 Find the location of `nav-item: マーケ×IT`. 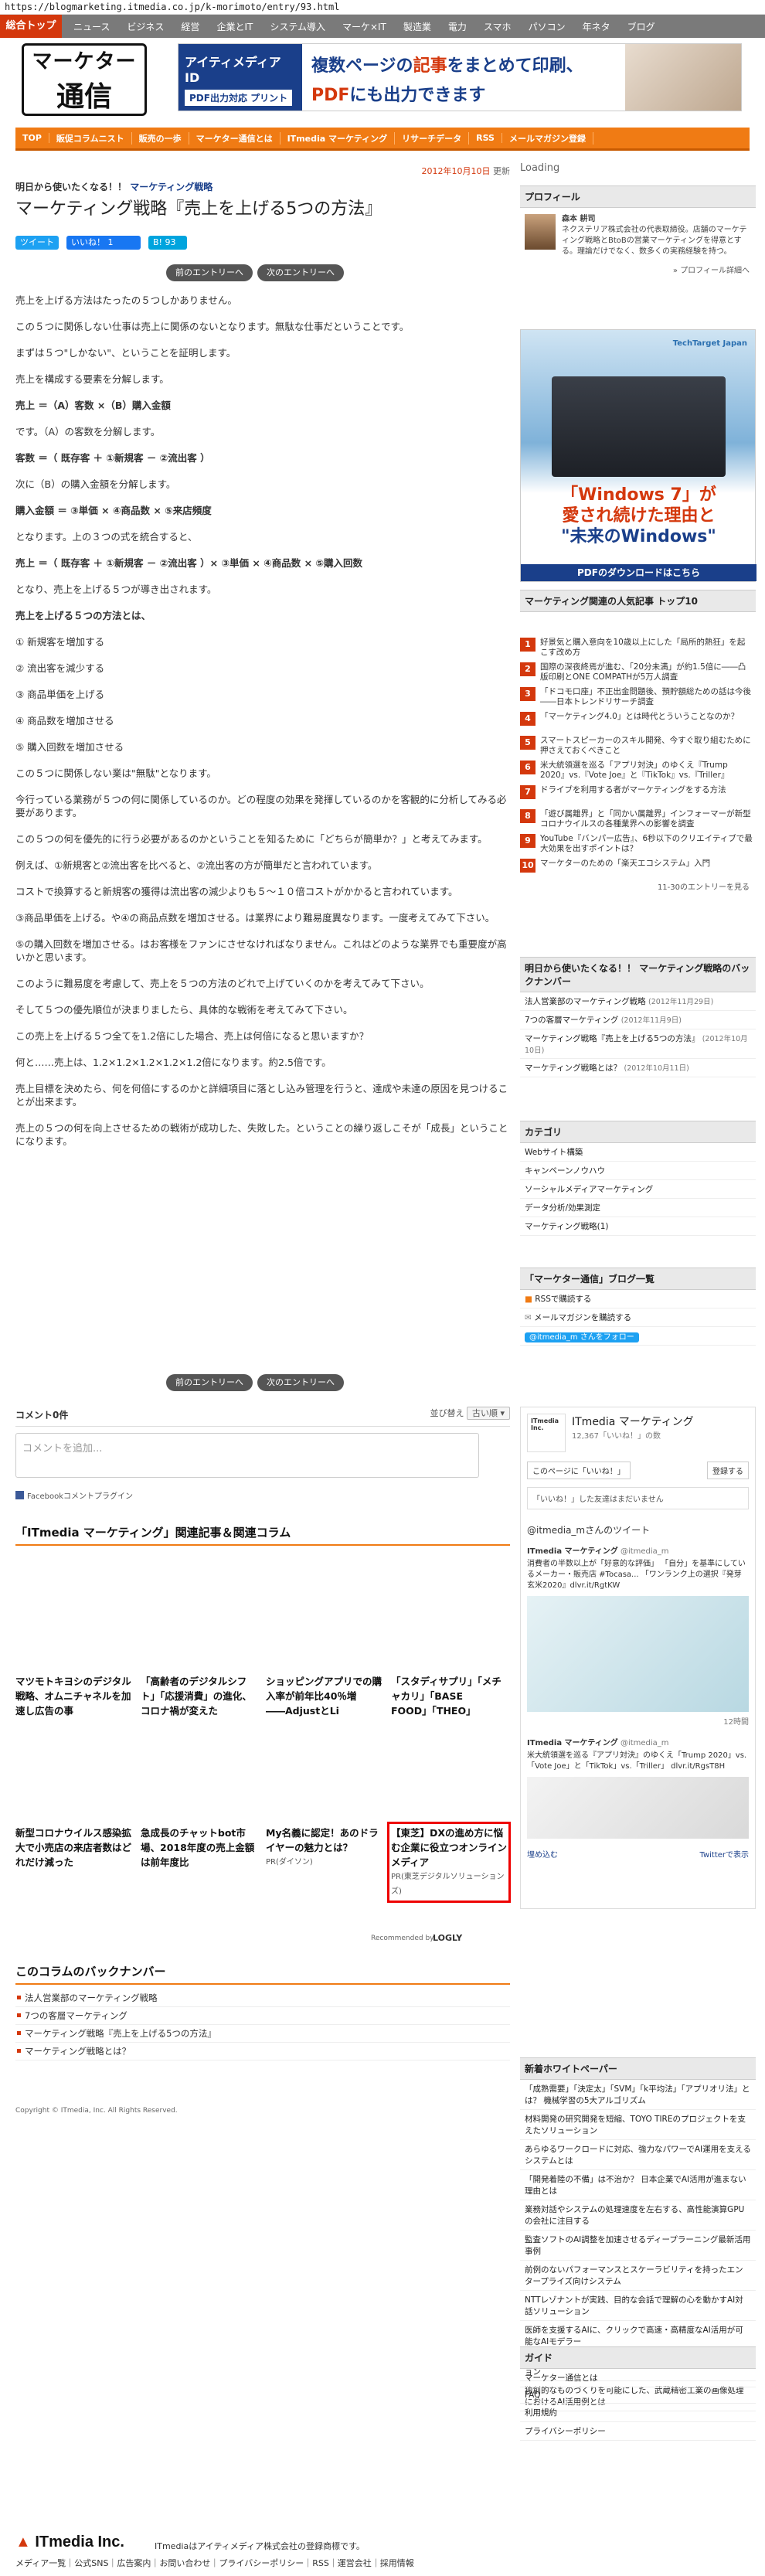

nav-item: マーケ×IT is located at coordinates (364, 26).